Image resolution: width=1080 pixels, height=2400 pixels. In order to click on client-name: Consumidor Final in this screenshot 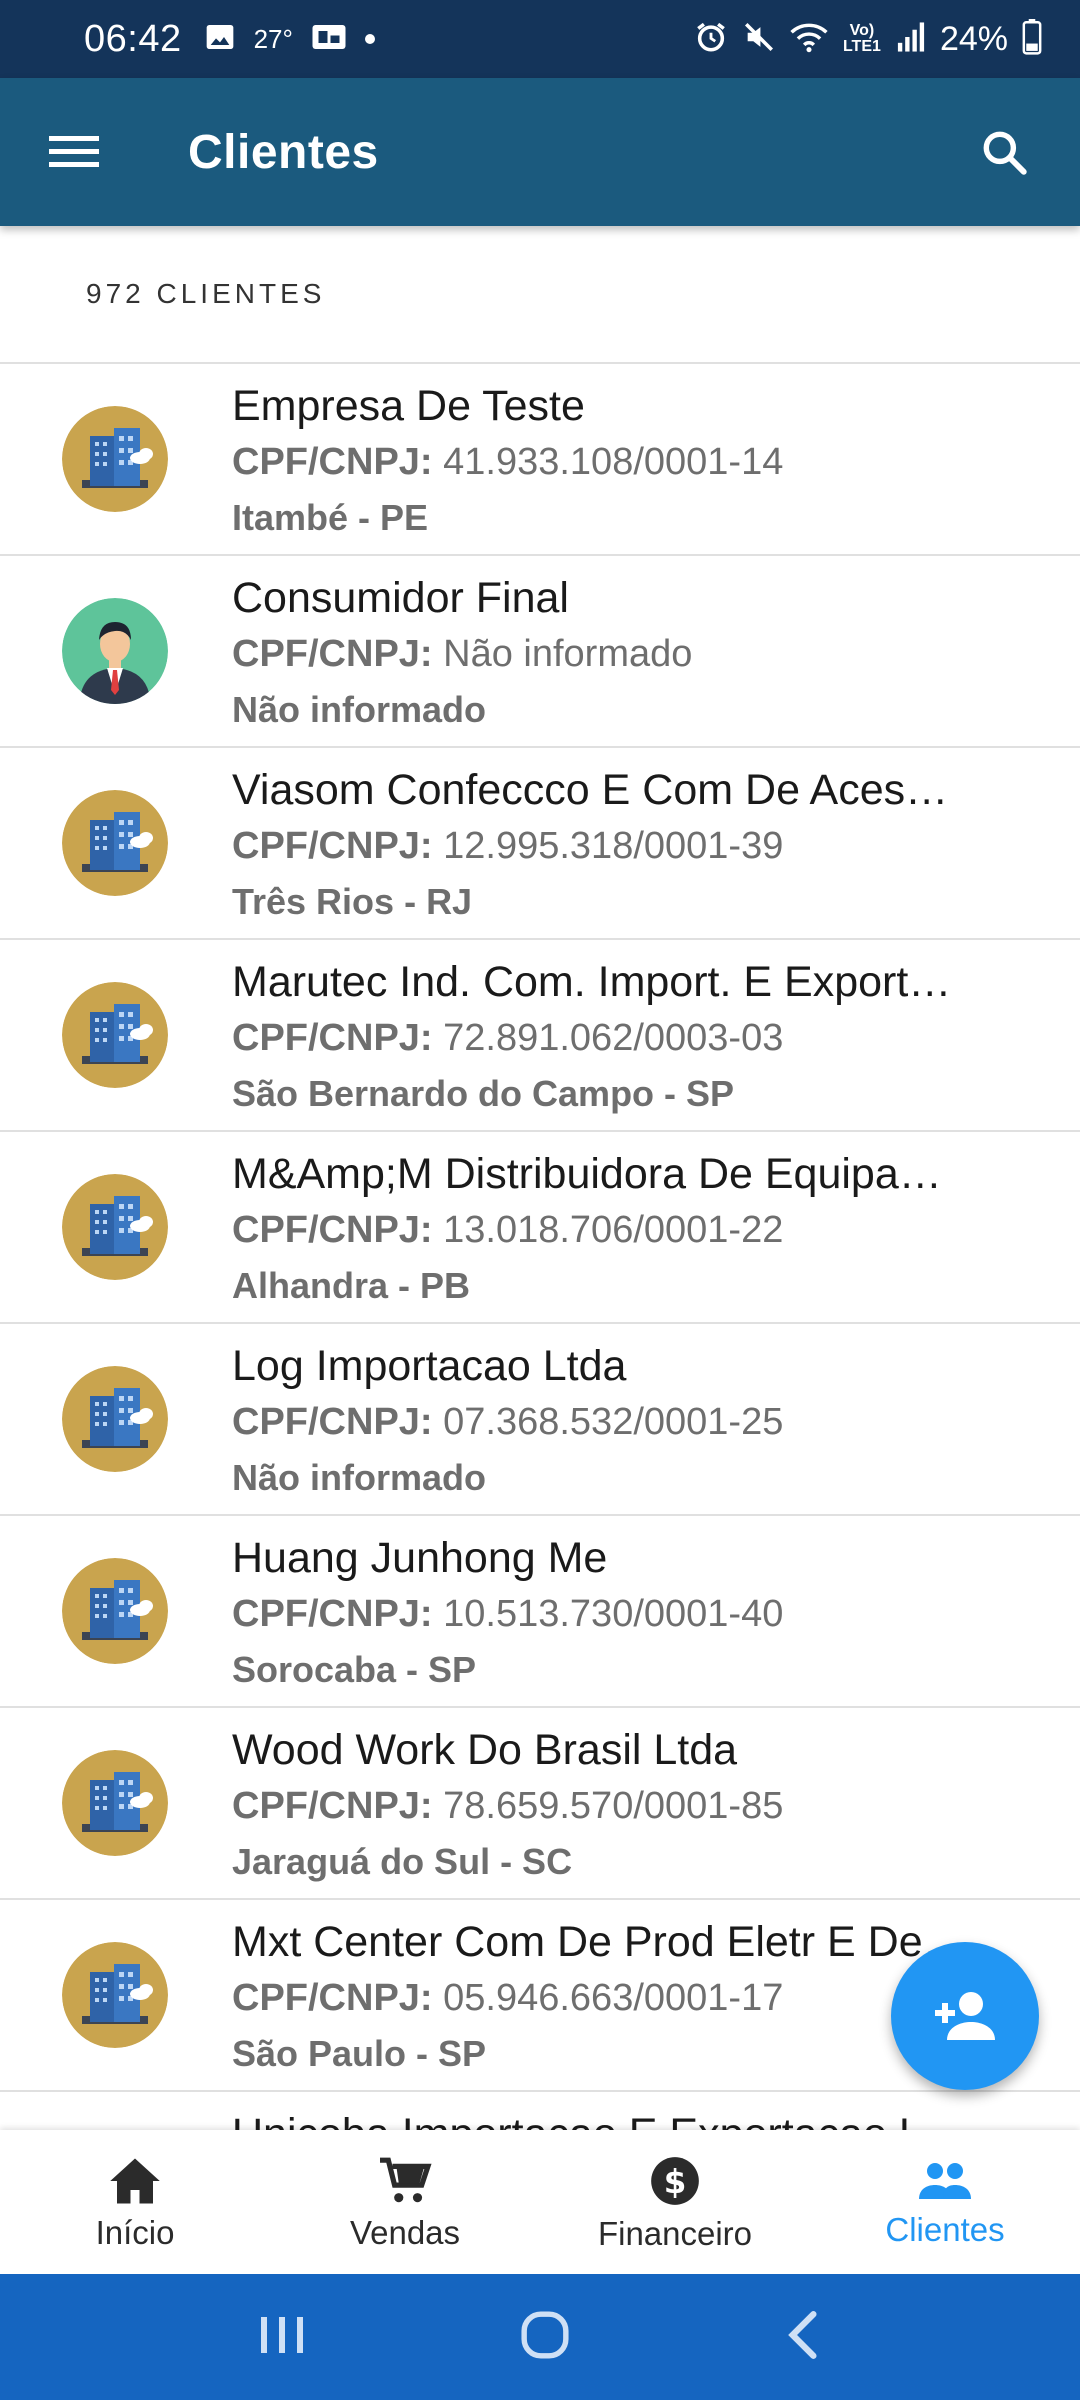, I will do `click(400, 598)`.